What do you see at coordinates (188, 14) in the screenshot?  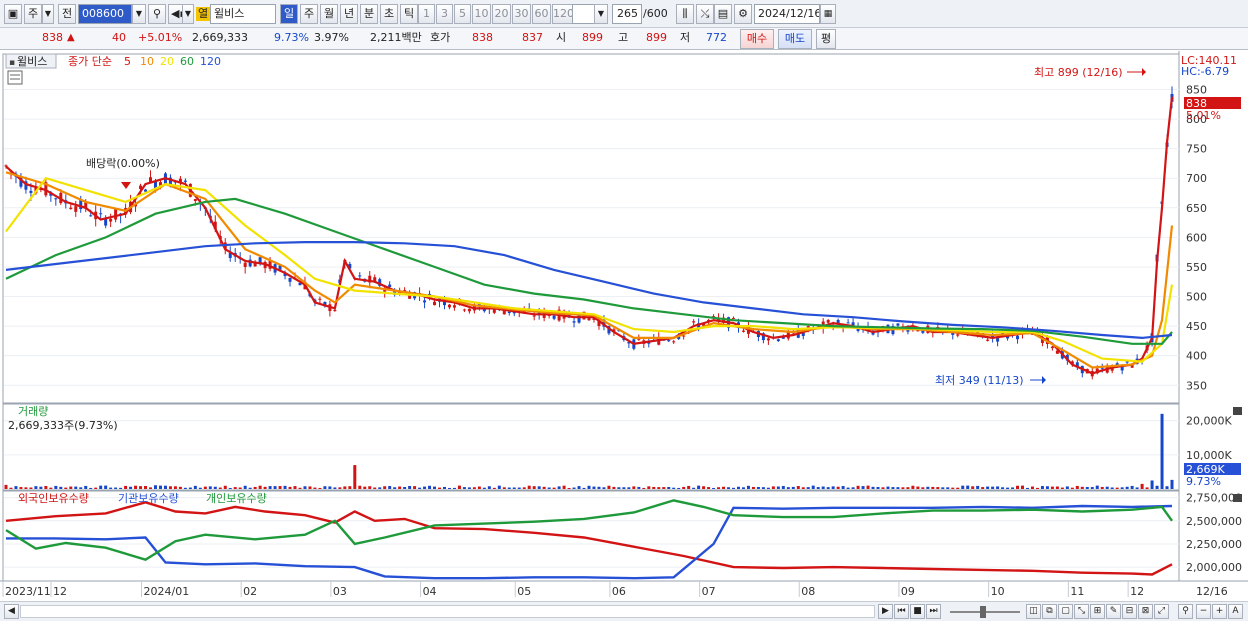 I see `stock-dropdown: ▼` at bounding box center [188, 14].